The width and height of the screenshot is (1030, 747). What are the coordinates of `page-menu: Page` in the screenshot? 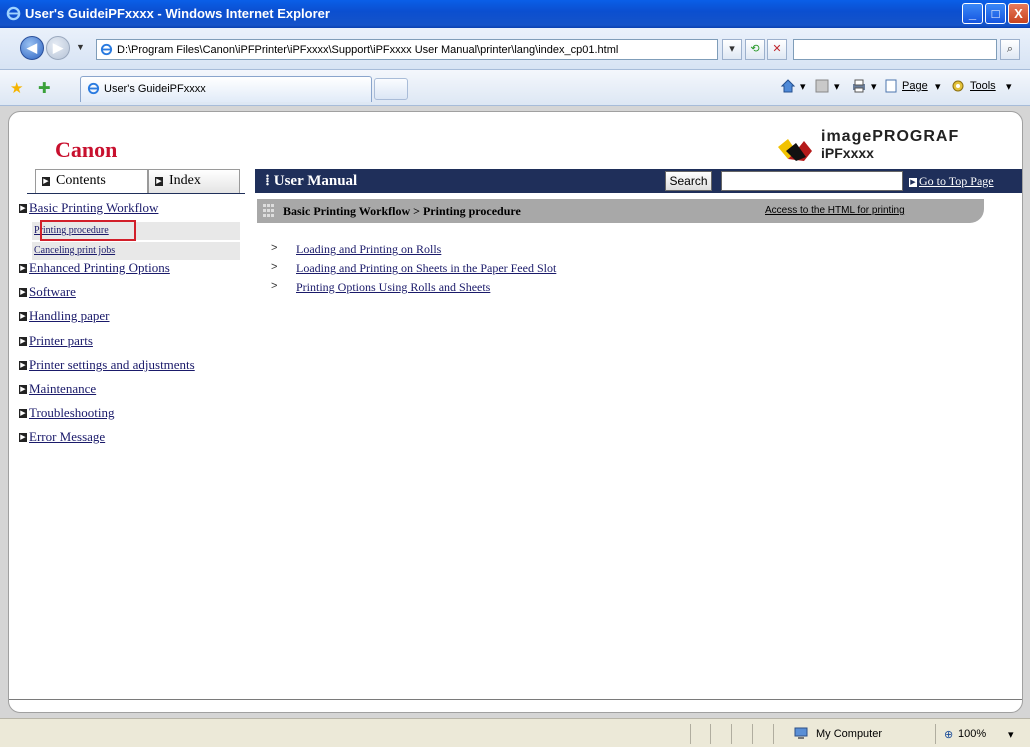 It's located at (915, 86).